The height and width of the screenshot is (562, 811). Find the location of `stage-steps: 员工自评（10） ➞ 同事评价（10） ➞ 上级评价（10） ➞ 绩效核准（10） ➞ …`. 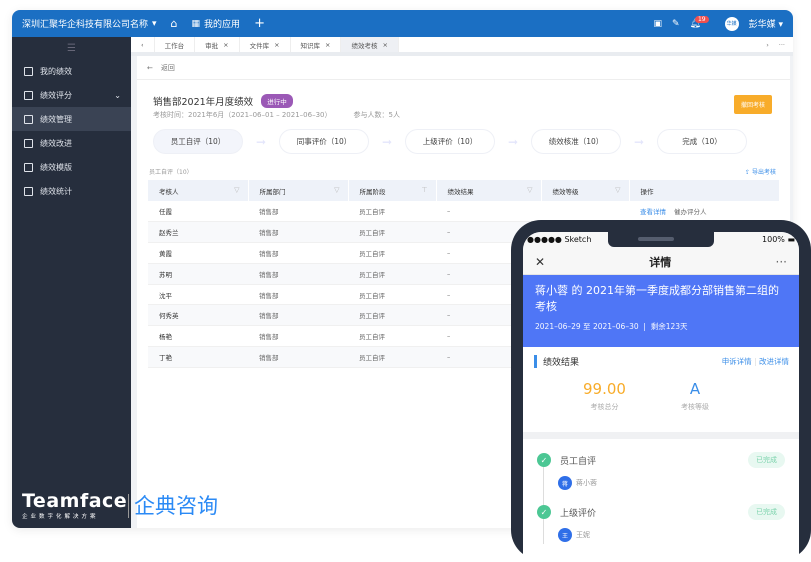

stage-steps: 员工自评（10） ➞ 同事评价（10） ➞ 上级评价（10） ➞ 绩效核准（10） ➞ … is located at coordinates (450, 141).